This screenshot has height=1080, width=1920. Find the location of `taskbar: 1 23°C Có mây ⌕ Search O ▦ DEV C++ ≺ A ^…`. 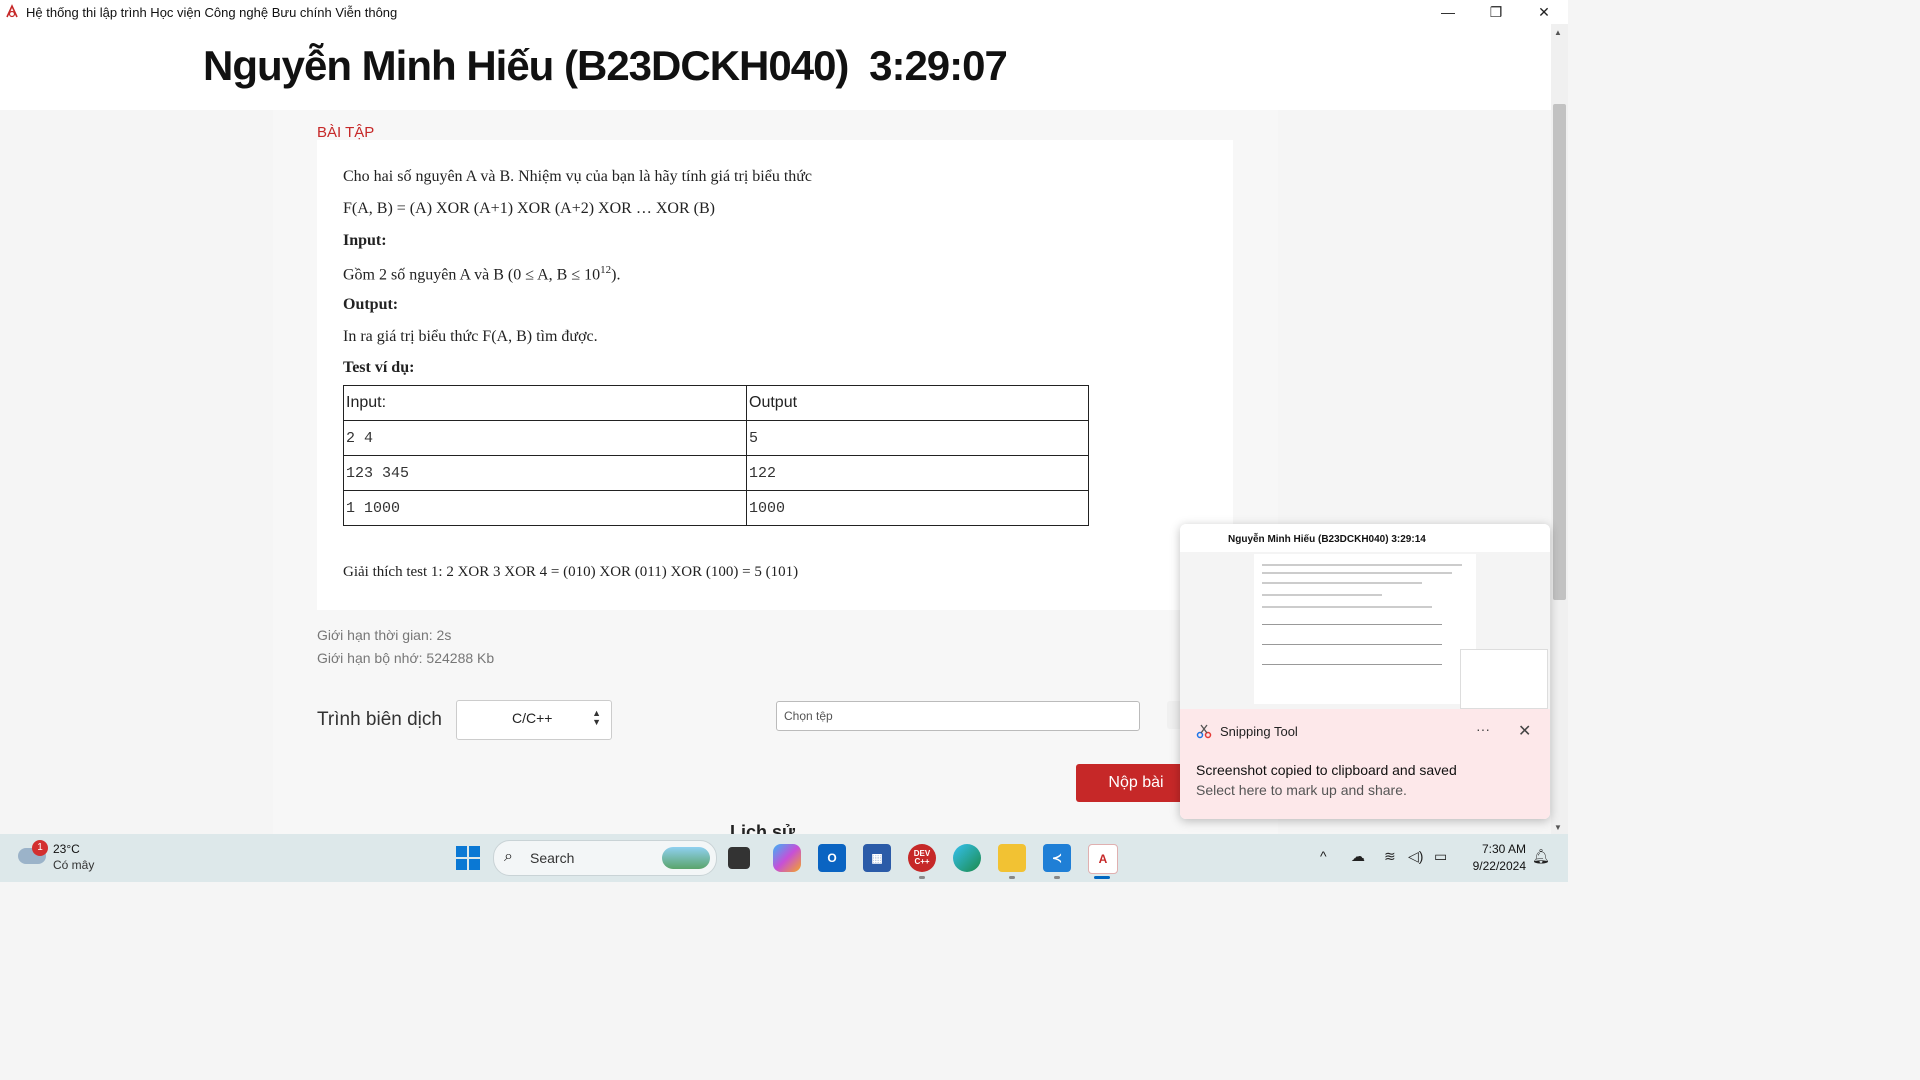

taskbar: 1 23°C Có mây ⌕ Search O ▦ DEV C++ ≺ A ^… is located at coordinates (784, 858).